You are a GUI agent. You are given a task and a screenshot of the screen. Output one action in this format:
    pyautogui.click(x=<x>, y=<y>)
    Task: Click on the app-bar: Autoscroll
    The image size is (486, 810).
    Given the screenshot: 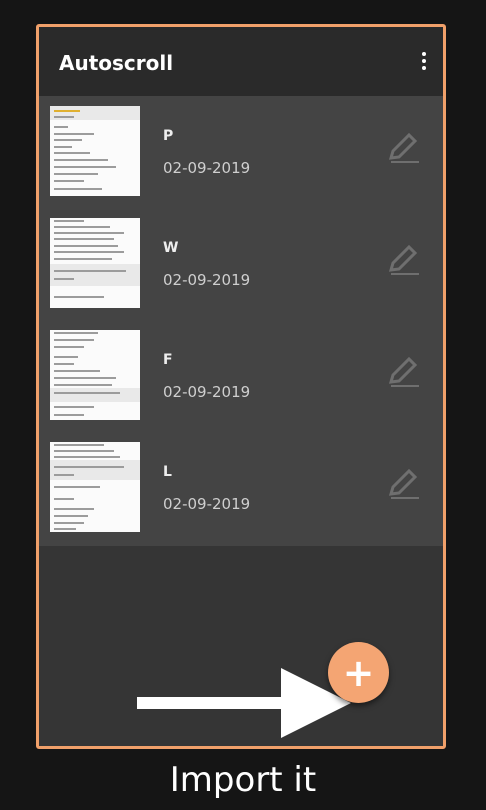 What is the action you would take?
    pyautogui.click(x=241, y=61)
    